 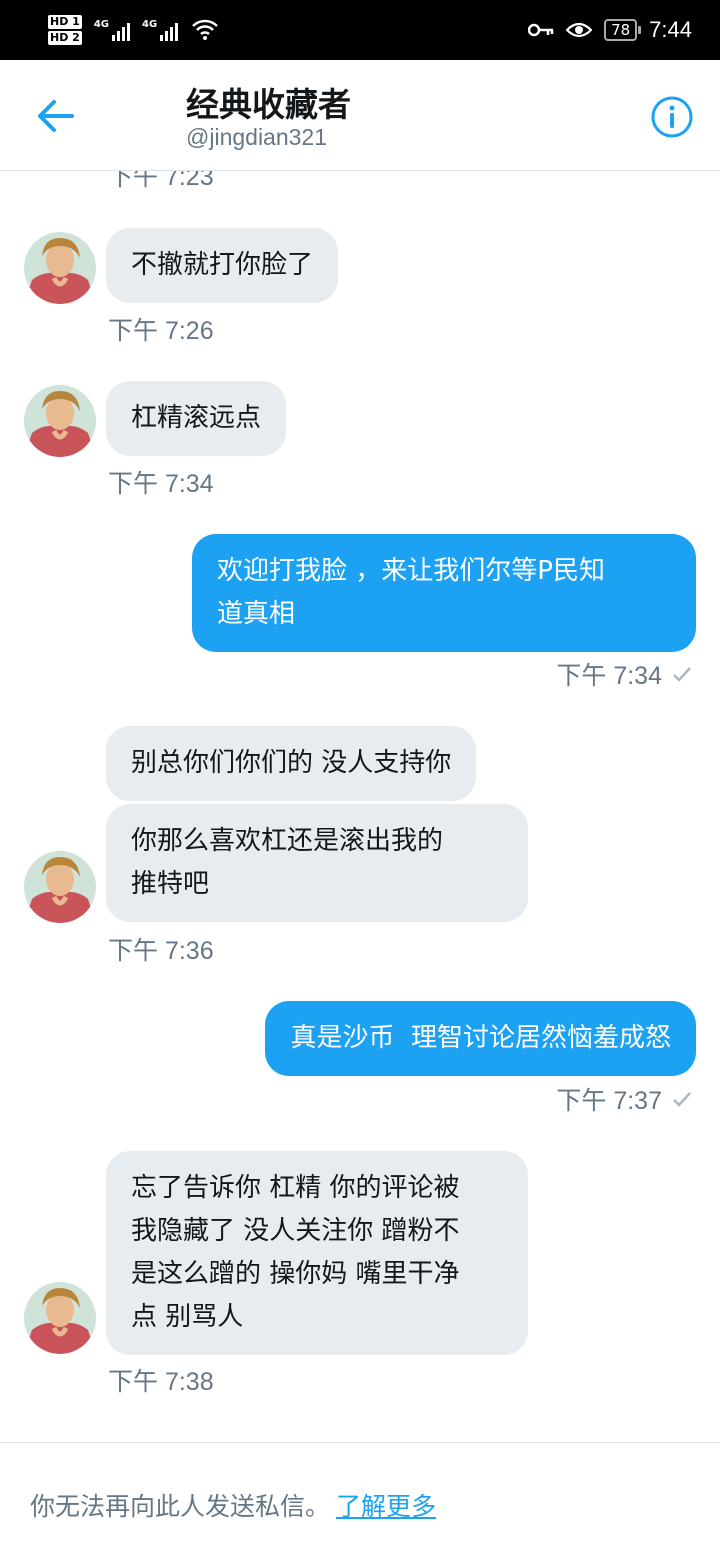 What do you see at coordinates (360, 30) in the screenshot?
I see `status-bar: HD 1 HD 2 4G 4G 78 7:44` at bounding box center [360, 30].